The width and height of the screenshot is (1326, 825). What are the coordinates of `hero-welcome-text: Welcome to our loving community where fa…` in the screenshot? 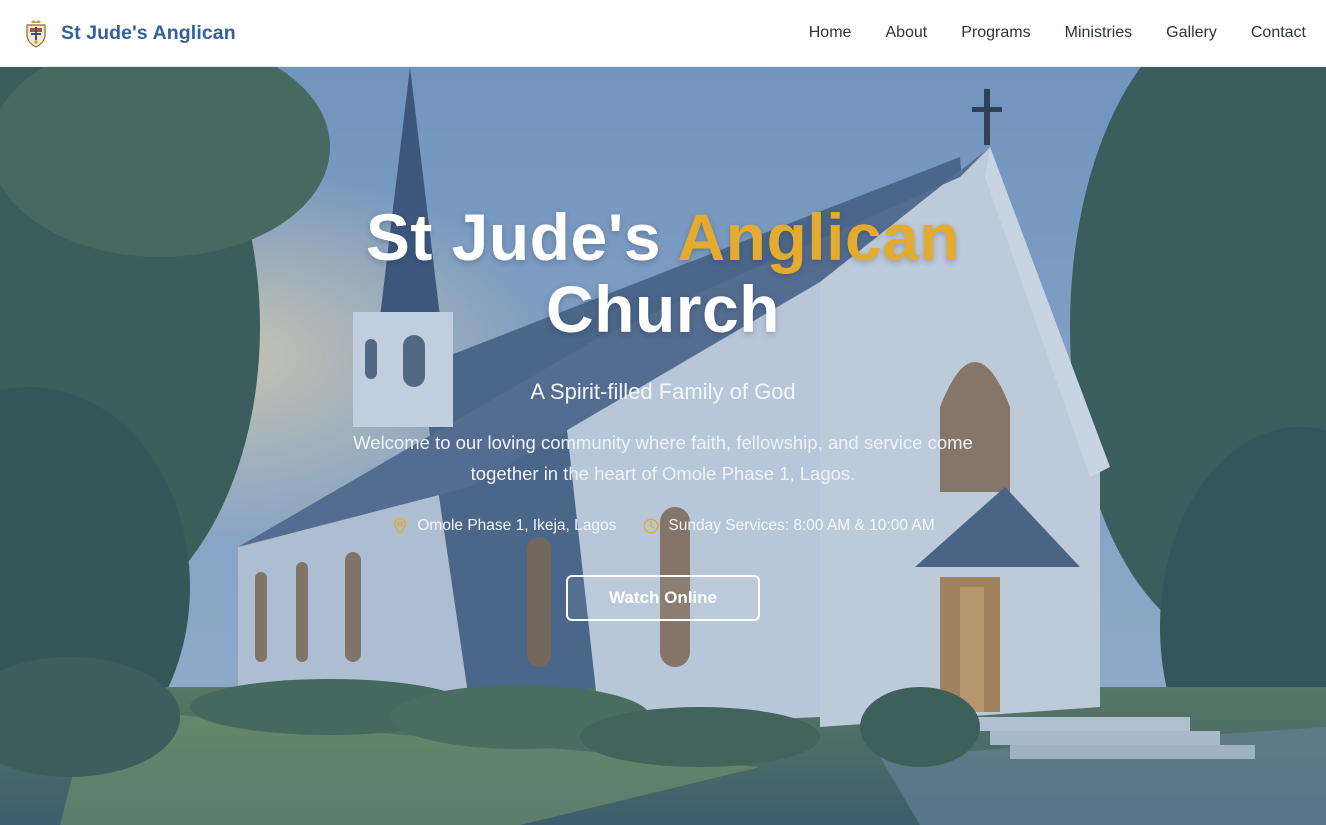 It's located at (663, 458).